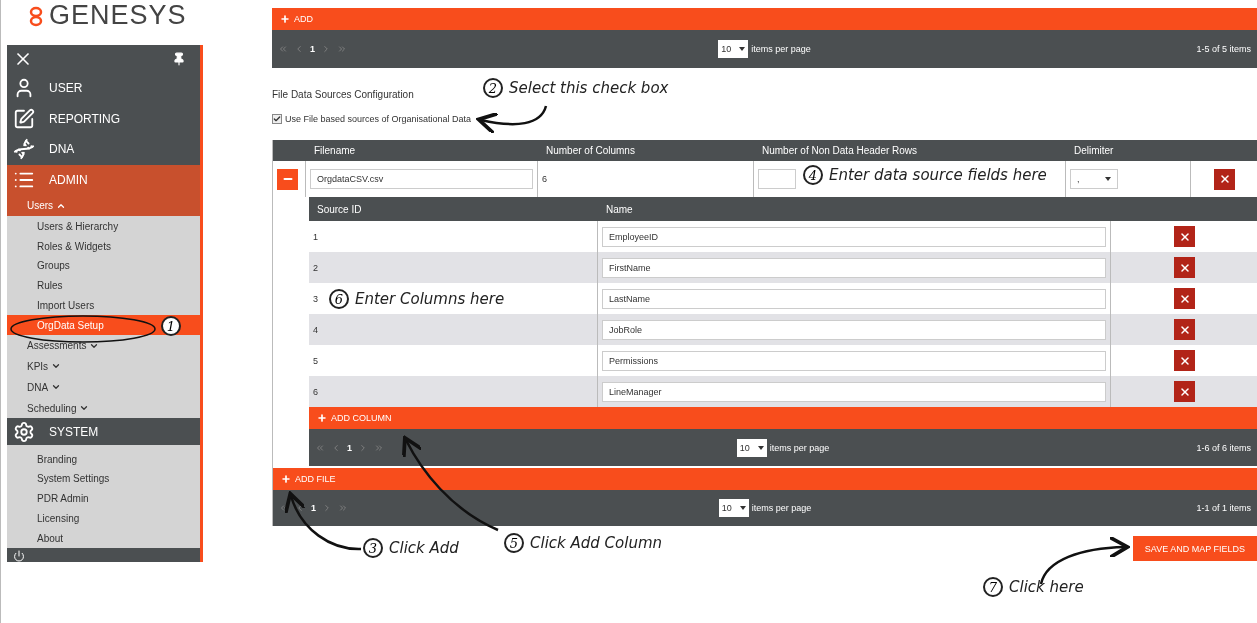  Describe the element at coordinates (287, 179) in the screenshot. I see `collapse-button` at that location.